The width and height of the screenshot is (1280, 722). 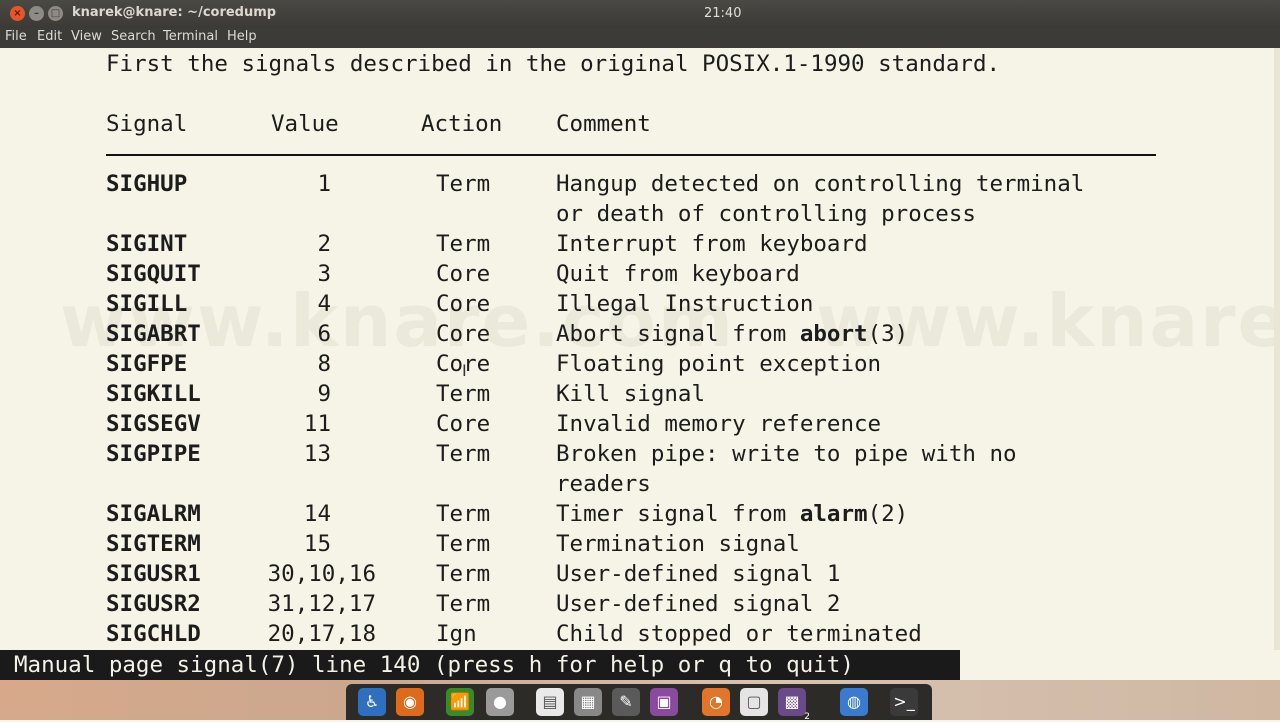 I want to click on header-rule, so click(x=631, y=155).